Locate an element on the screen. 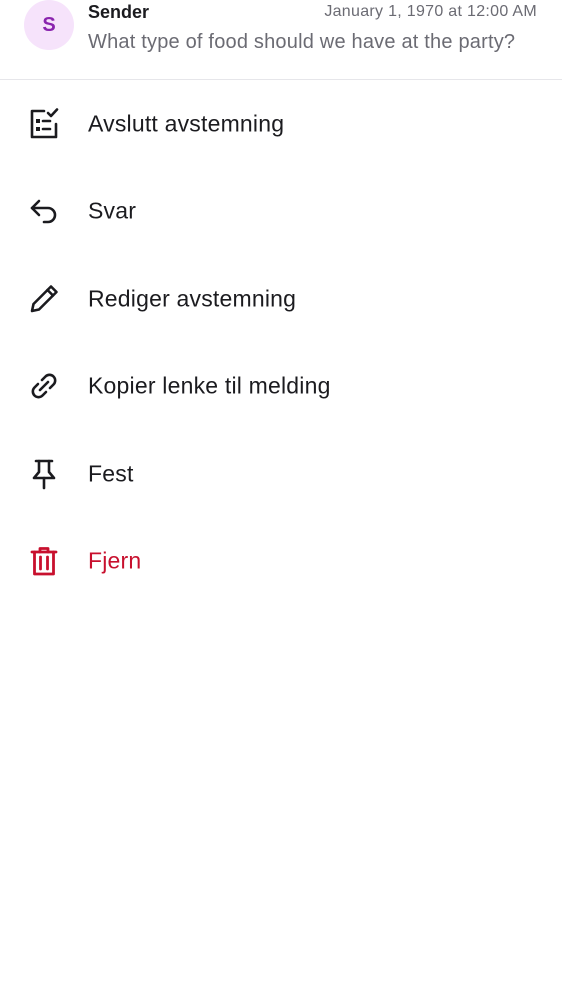  message-timestamp: January 1, 1970 at 12:00 AM is located at coordinates (430, 11).